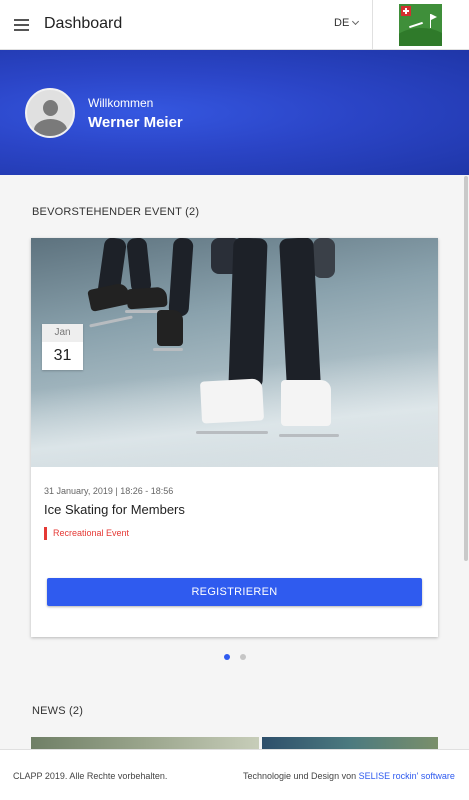 The height and width of the screenshot is (800, 469). I want to click on copyright-text: CLAPP 2019. Alle Rechte vorbehalten., so click(90, 776).